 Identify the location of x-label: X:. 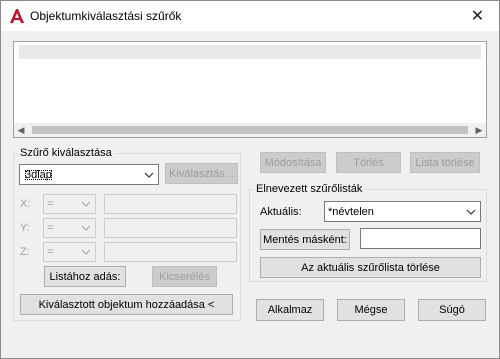
(25, 204).